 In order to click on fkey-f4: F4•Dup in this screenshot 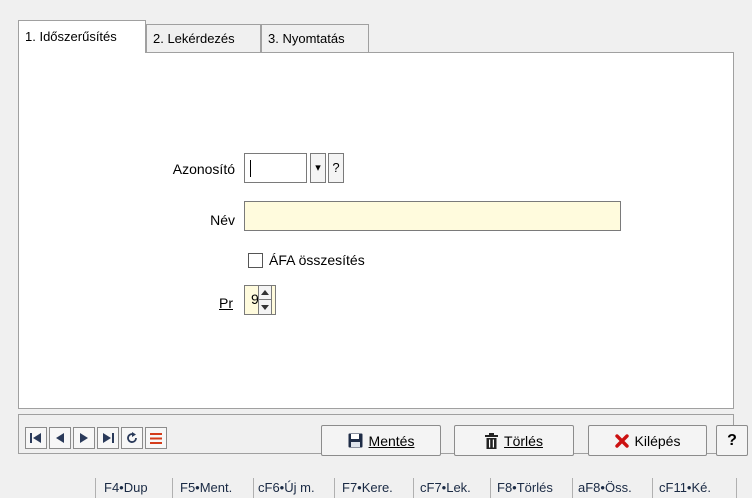, I will do `click(126, 487)`.